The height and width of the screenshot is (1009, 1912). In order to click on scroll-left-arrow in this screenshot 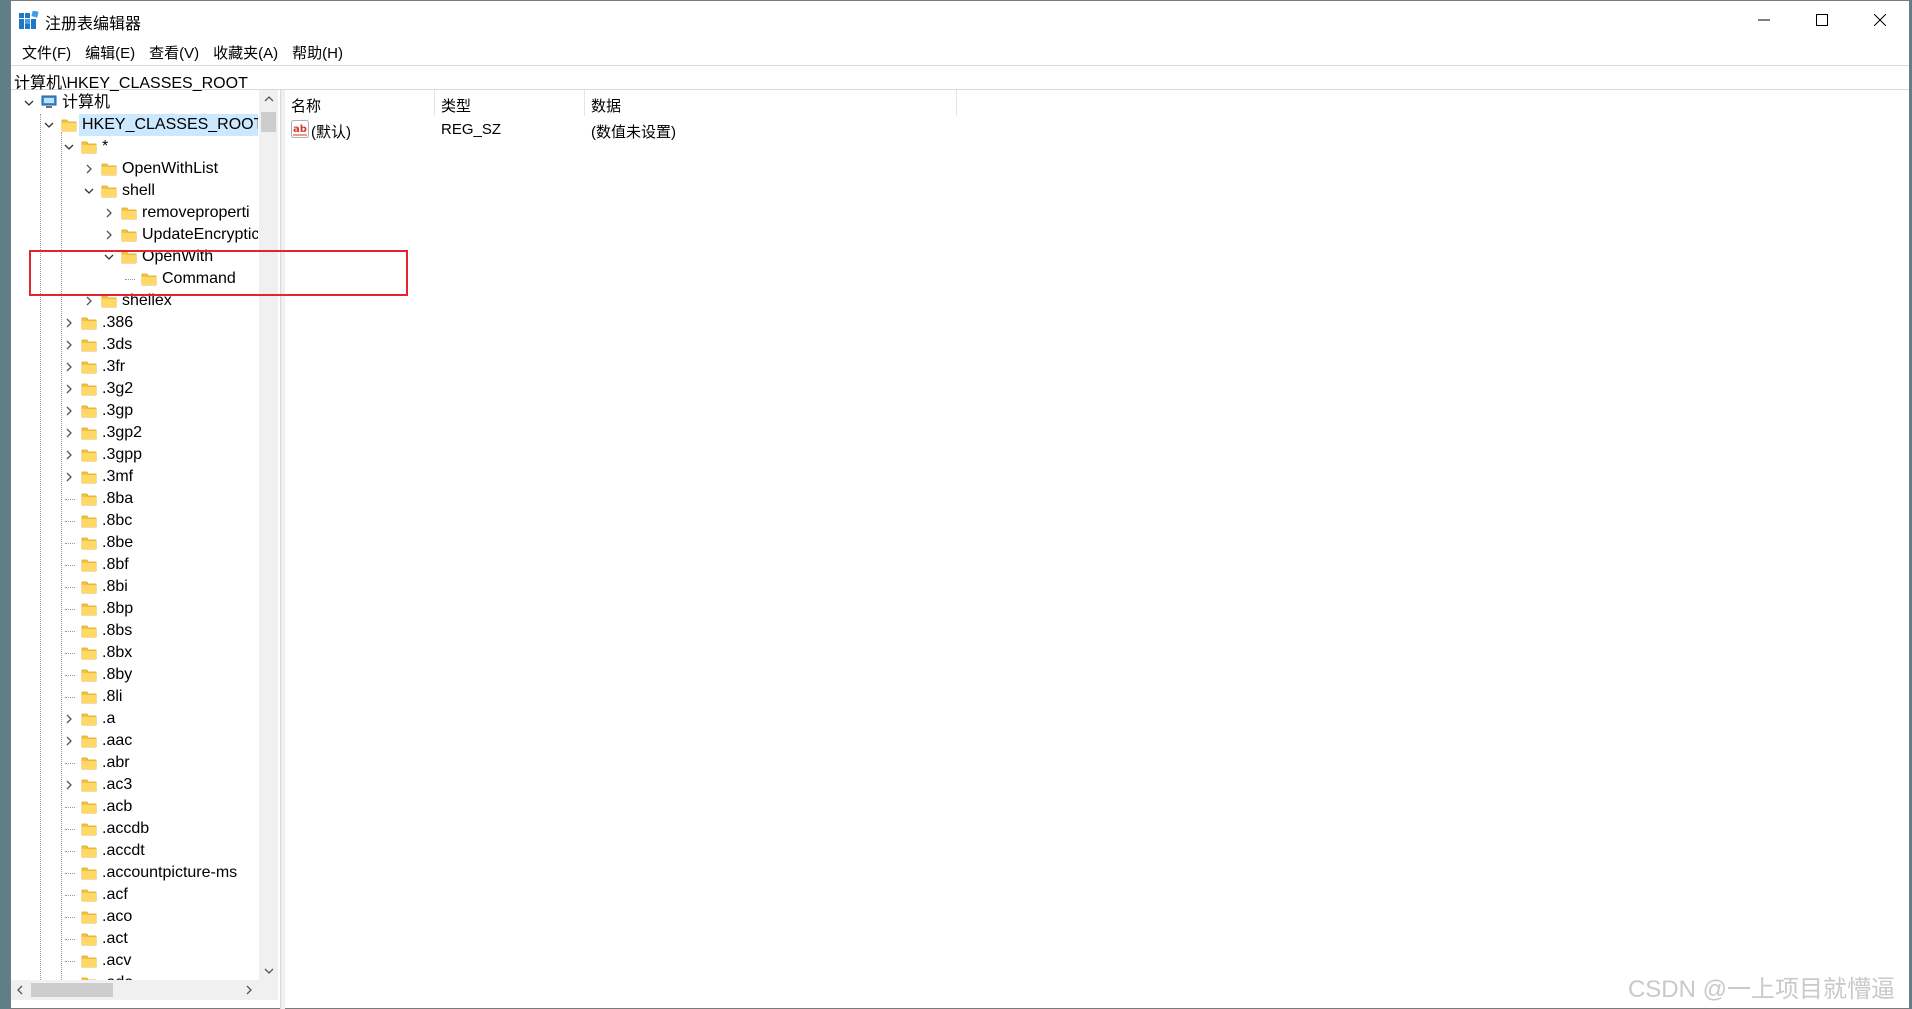, I will do `click(20, 990)`.